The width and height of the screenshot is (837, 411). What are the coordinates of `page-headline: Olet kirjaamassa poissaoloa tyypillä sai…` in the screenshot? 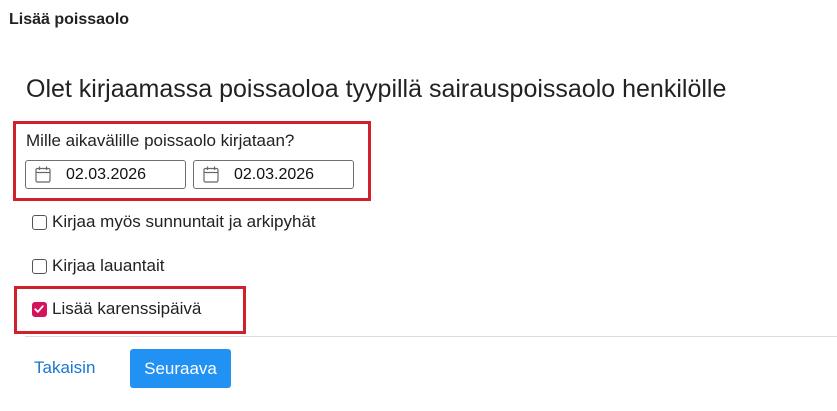 It's located at (376, 89).